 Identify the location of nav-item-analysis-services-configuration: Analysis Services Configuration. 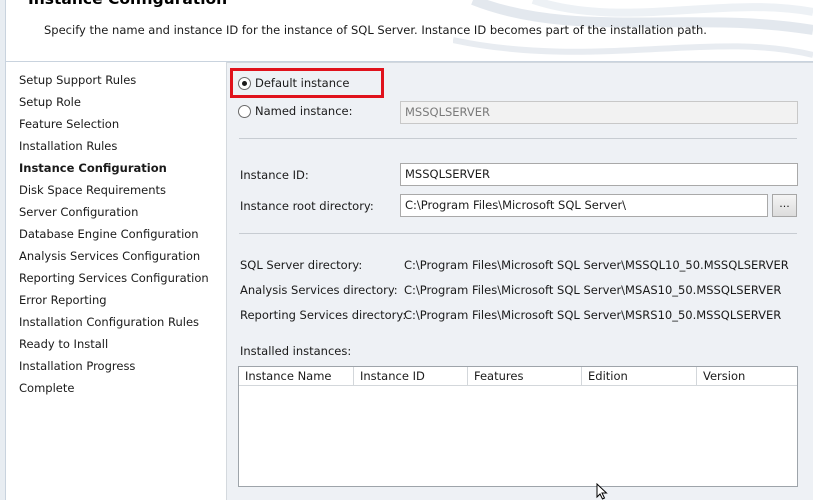
(109, 256).